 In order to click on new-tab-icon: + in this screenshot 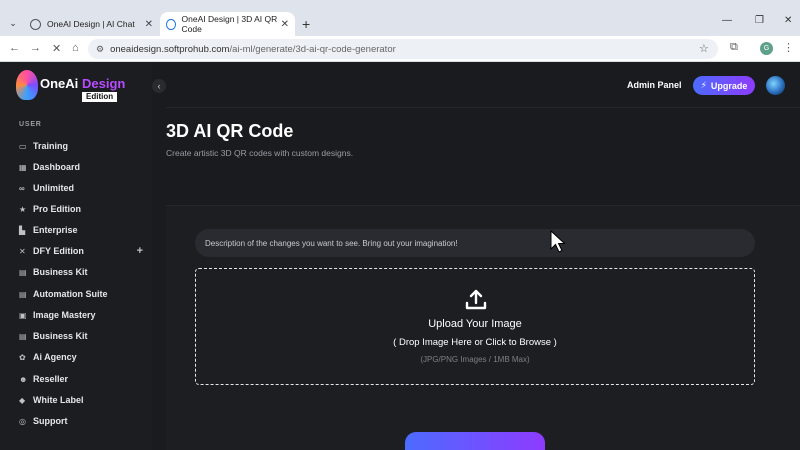, I will do `click(306, 24)`.